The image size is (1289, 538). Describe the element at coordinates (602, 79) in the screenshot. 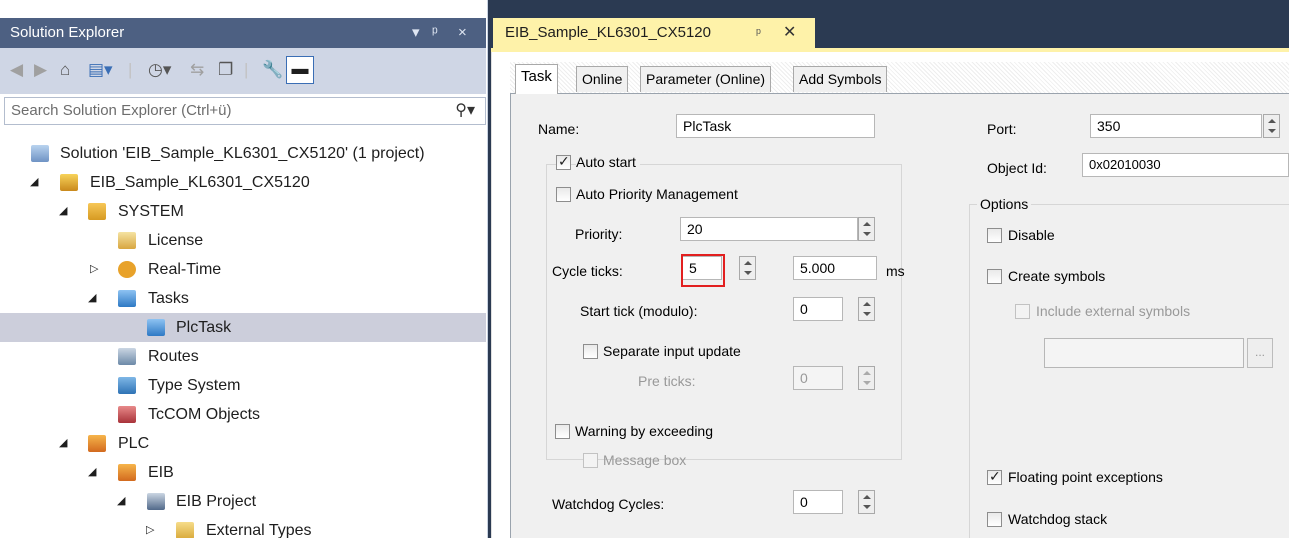

I see `tab-online: Online` at that location.